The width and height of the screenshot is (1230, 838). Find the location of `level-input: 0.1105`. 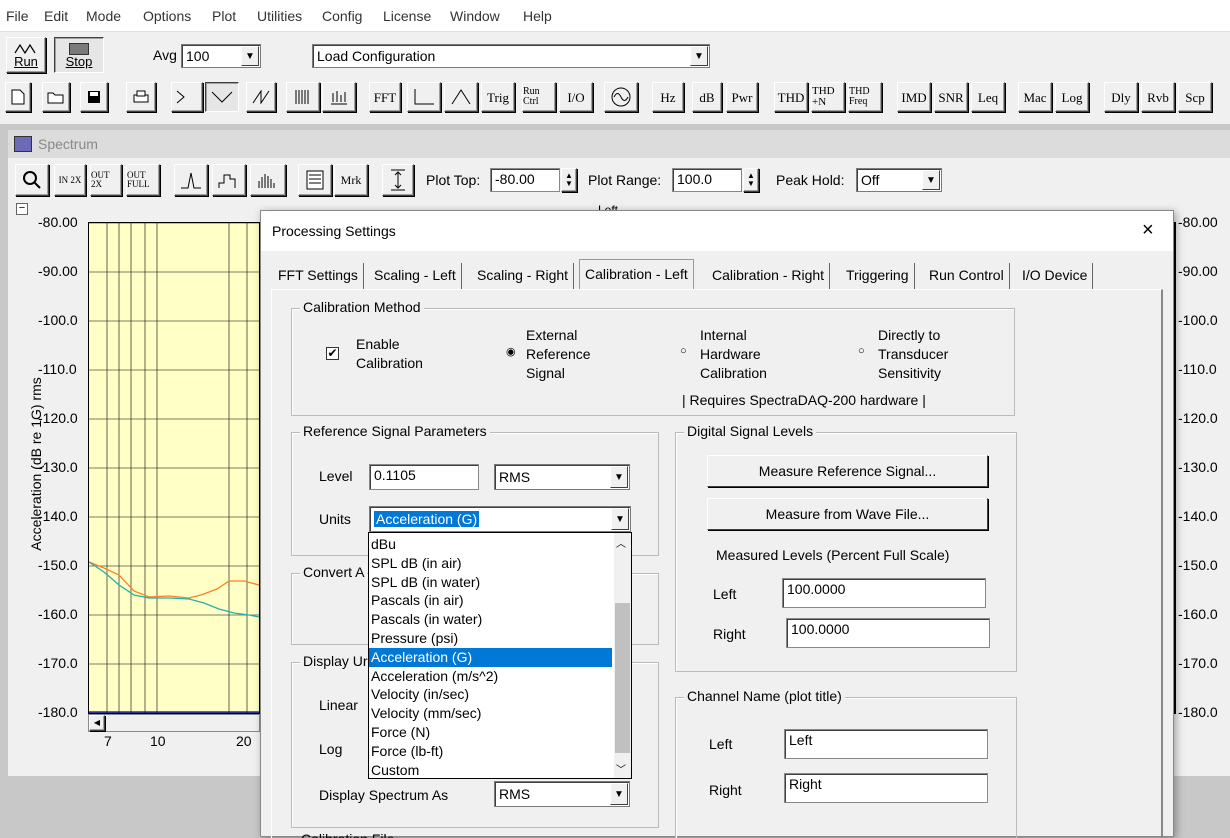

level-input: 0.1105 is located at coordinates (424, 477).